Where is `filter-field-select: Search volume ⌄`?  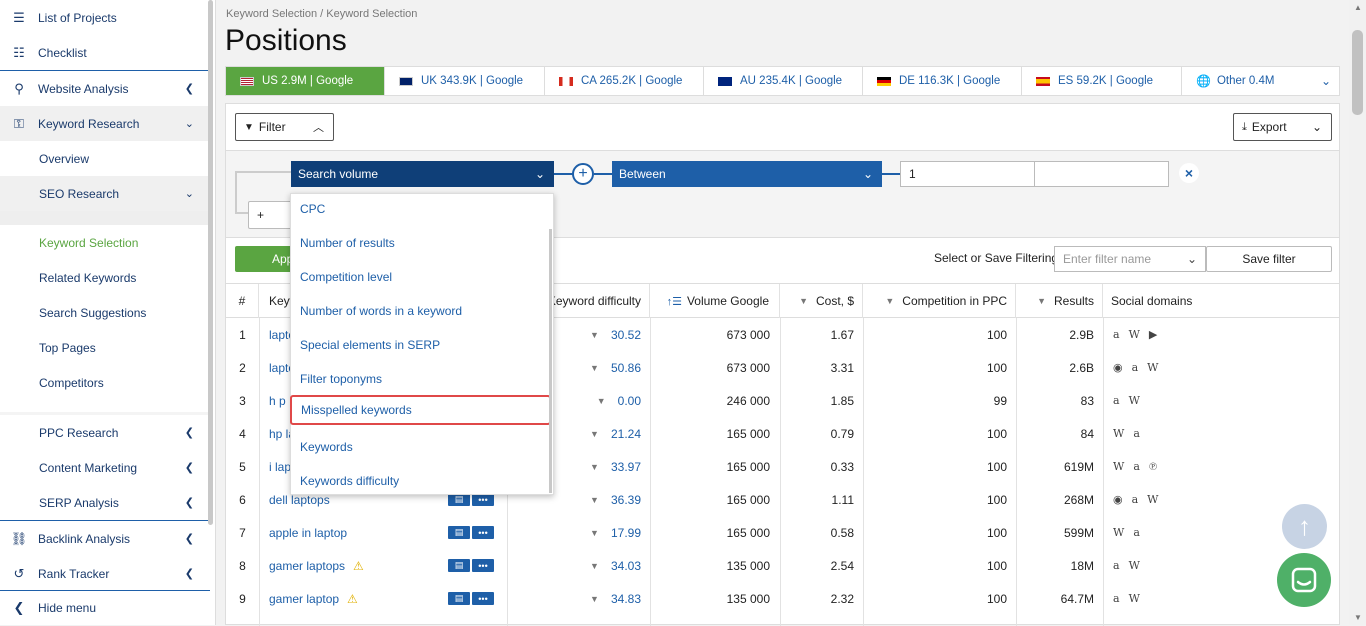 filter-field-select: Search volume ⌄ is located at coordinates (422, 174).